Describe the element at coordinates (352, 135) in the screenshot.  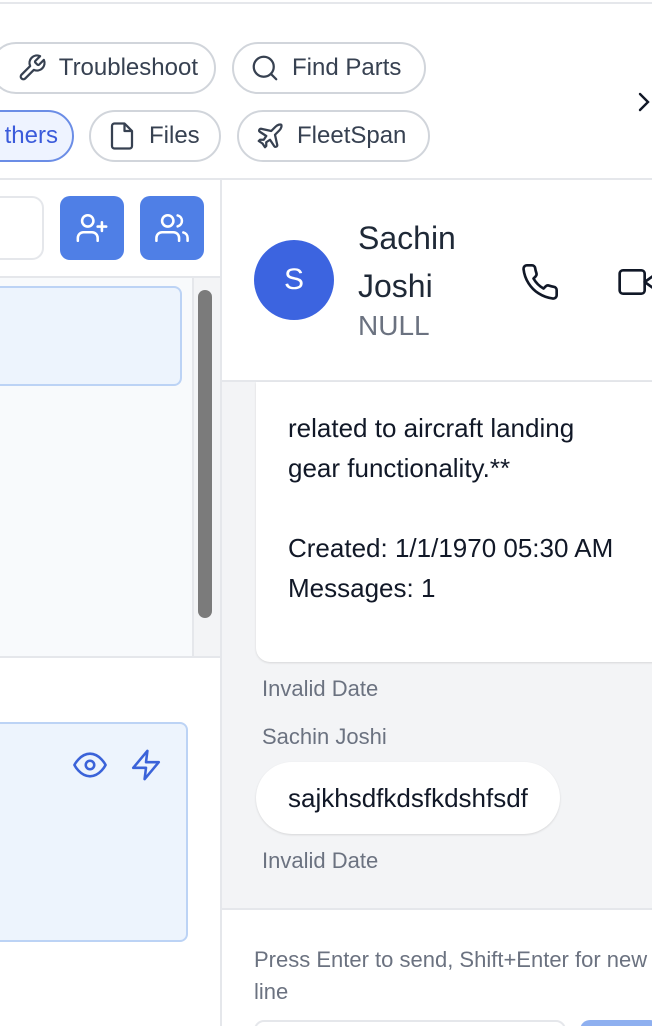
I see `fleetspan-label: FleetSpan` at that location.